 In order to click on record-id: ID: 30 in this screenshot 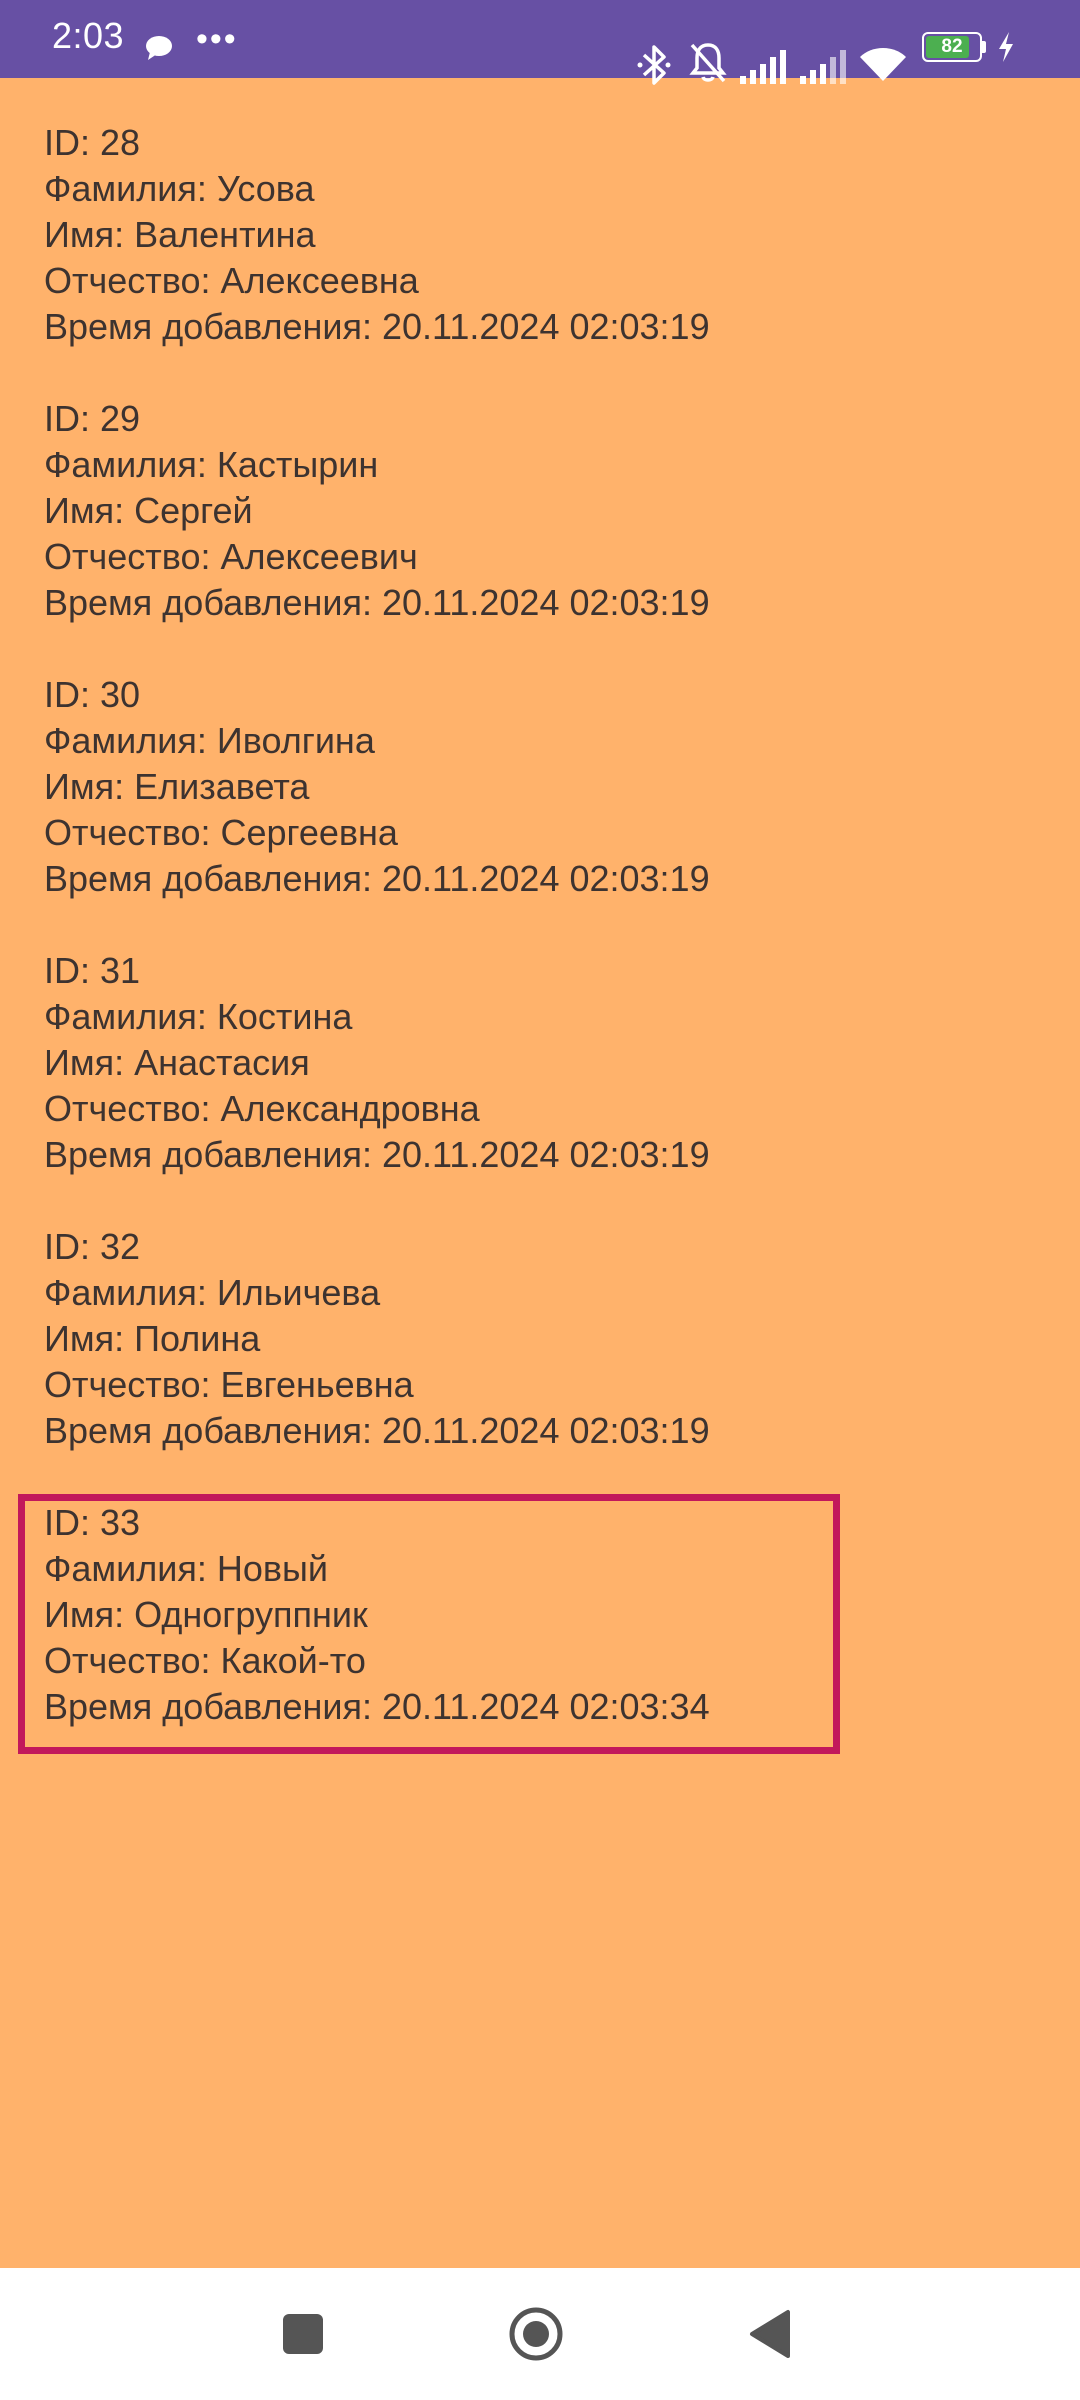, I will do `click(92, 694)`.